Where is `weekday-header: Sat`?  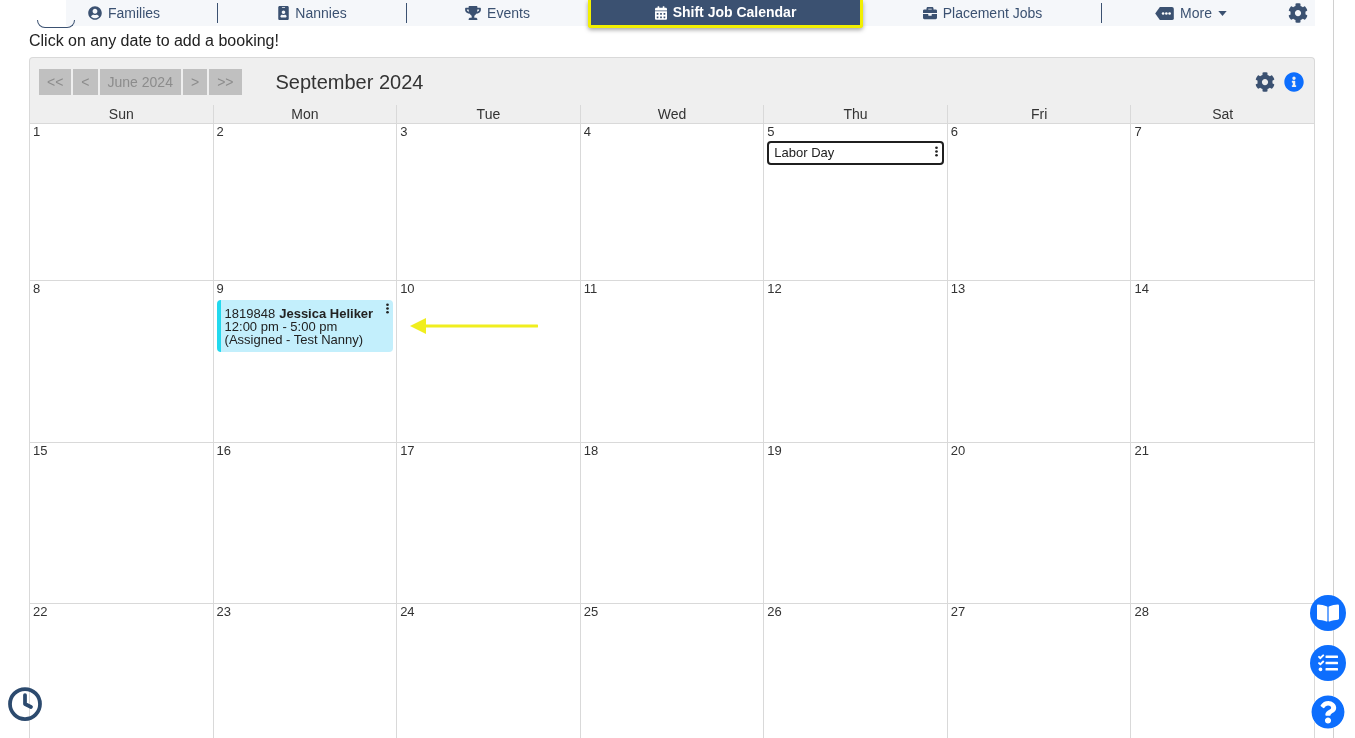 weekday-header: Sat is located at coordinates (1223, 114).